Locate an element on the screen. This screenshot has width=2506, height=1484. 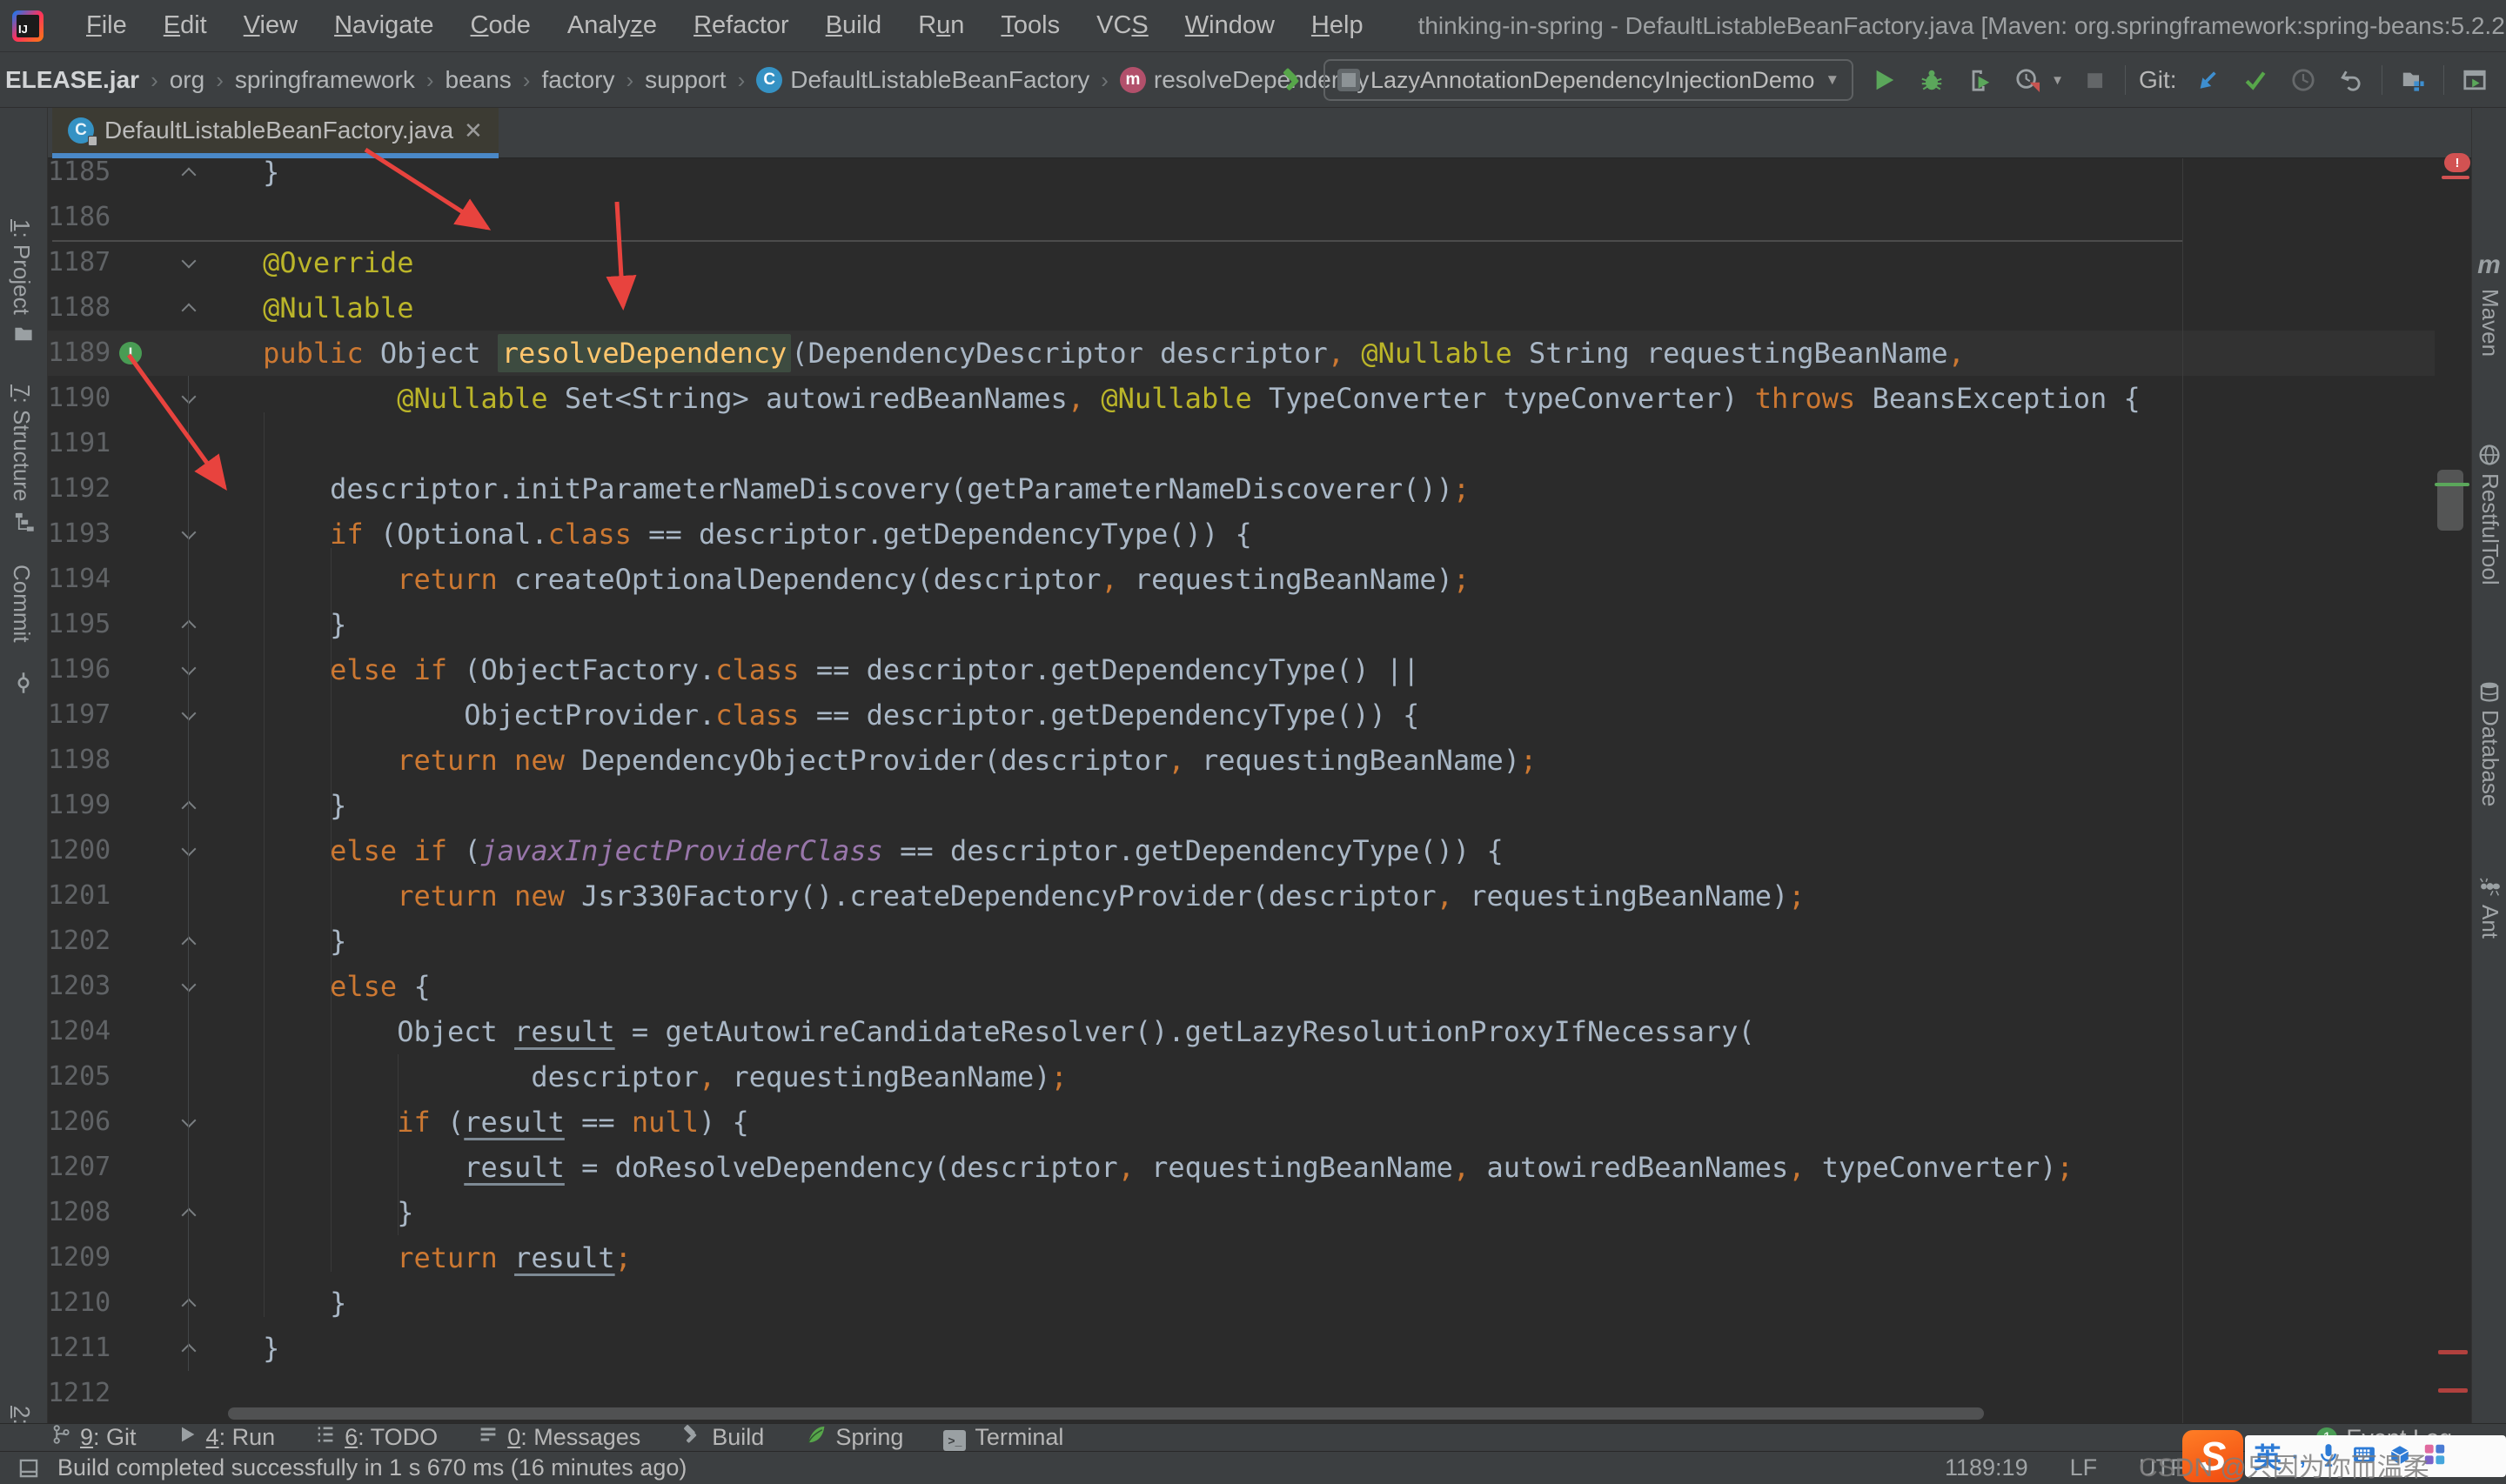
line-number: 1191 is located at coordinates (79, 444).